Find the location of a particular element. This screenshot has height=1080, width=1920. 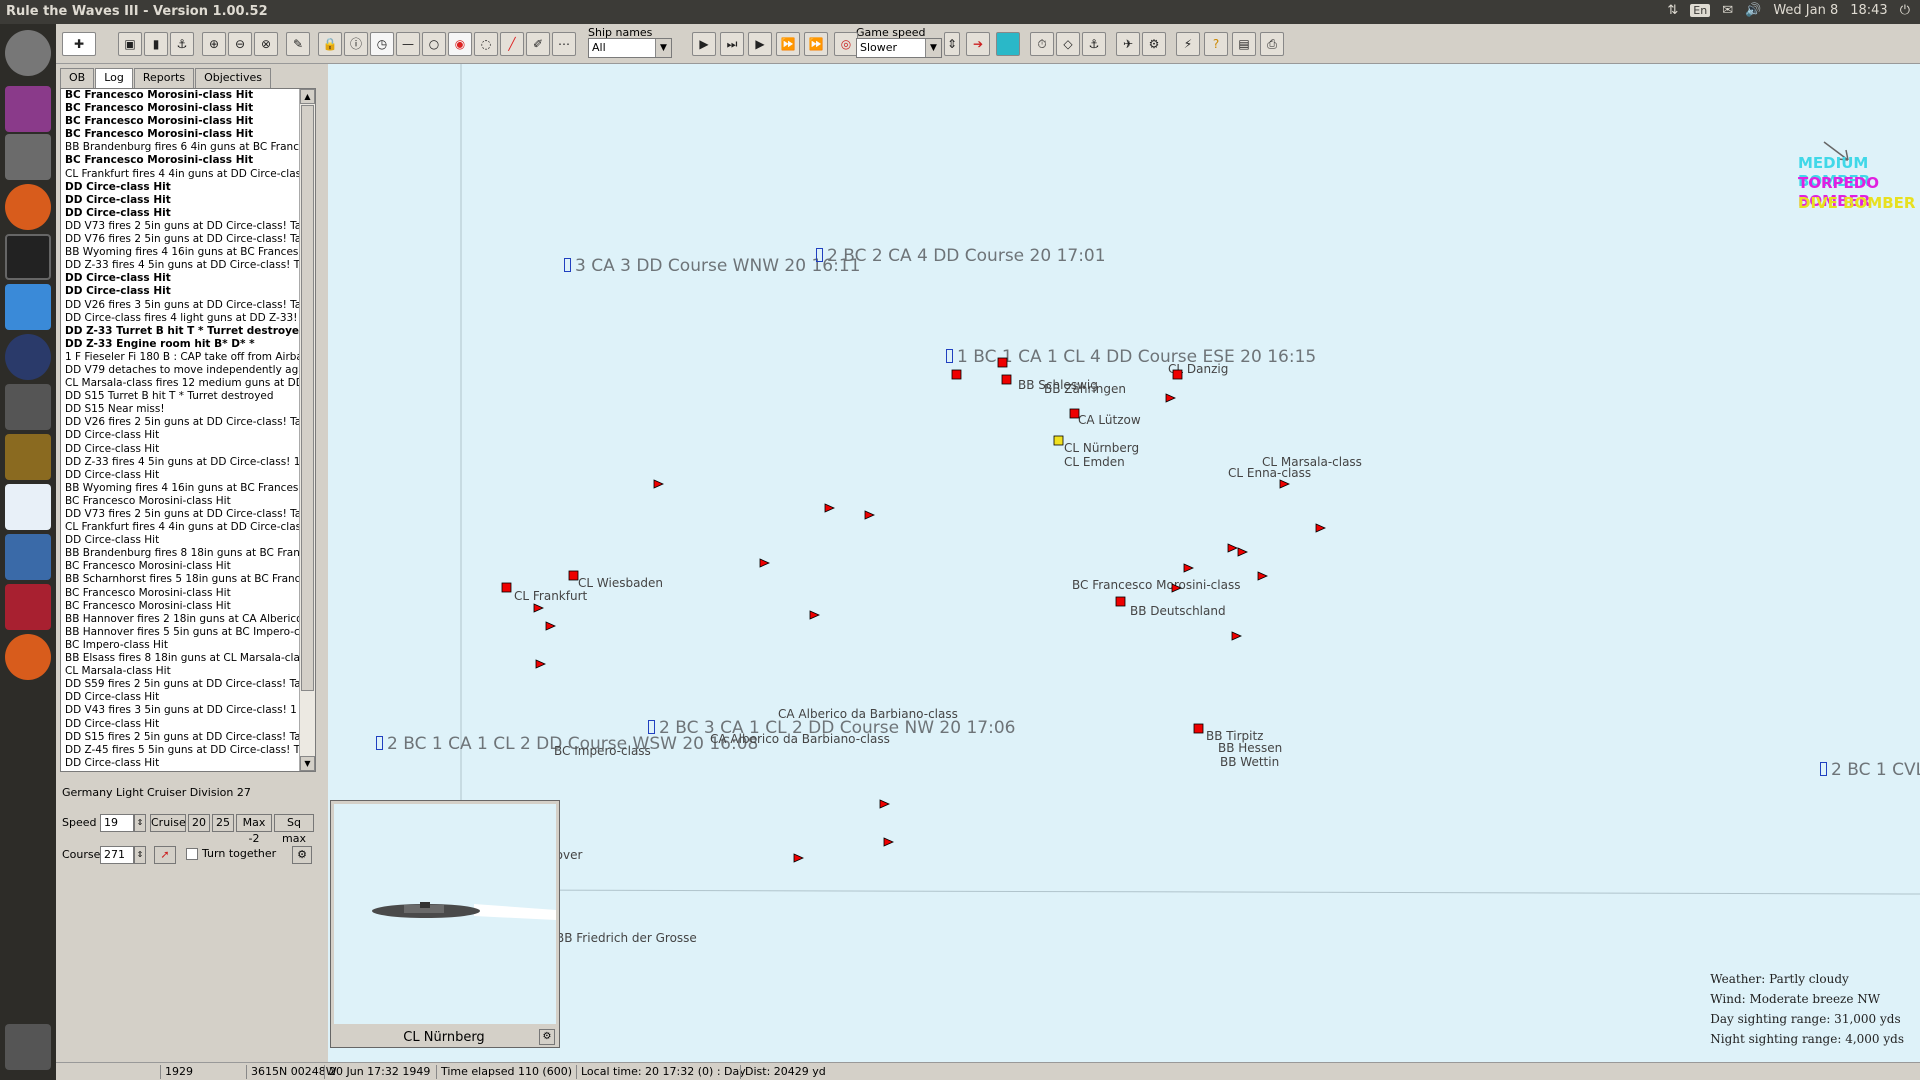

document-icon is located at coordinates (28, 507).